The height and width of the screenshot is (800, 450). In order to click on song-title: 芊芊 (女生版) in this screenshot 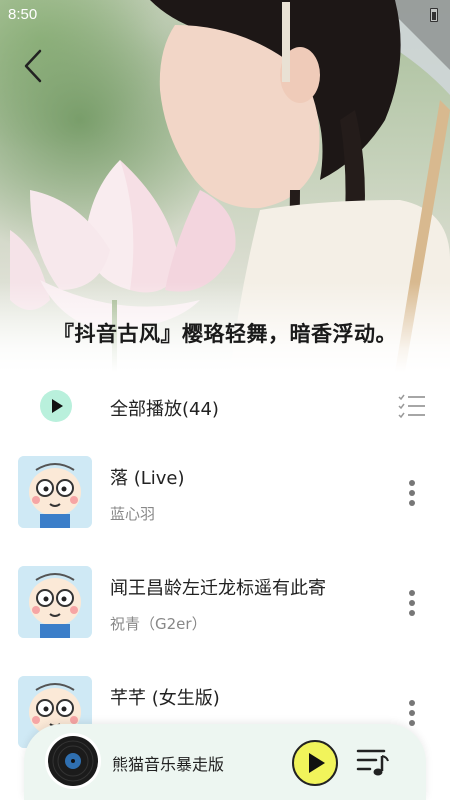, I will do `click(165, 698)`.